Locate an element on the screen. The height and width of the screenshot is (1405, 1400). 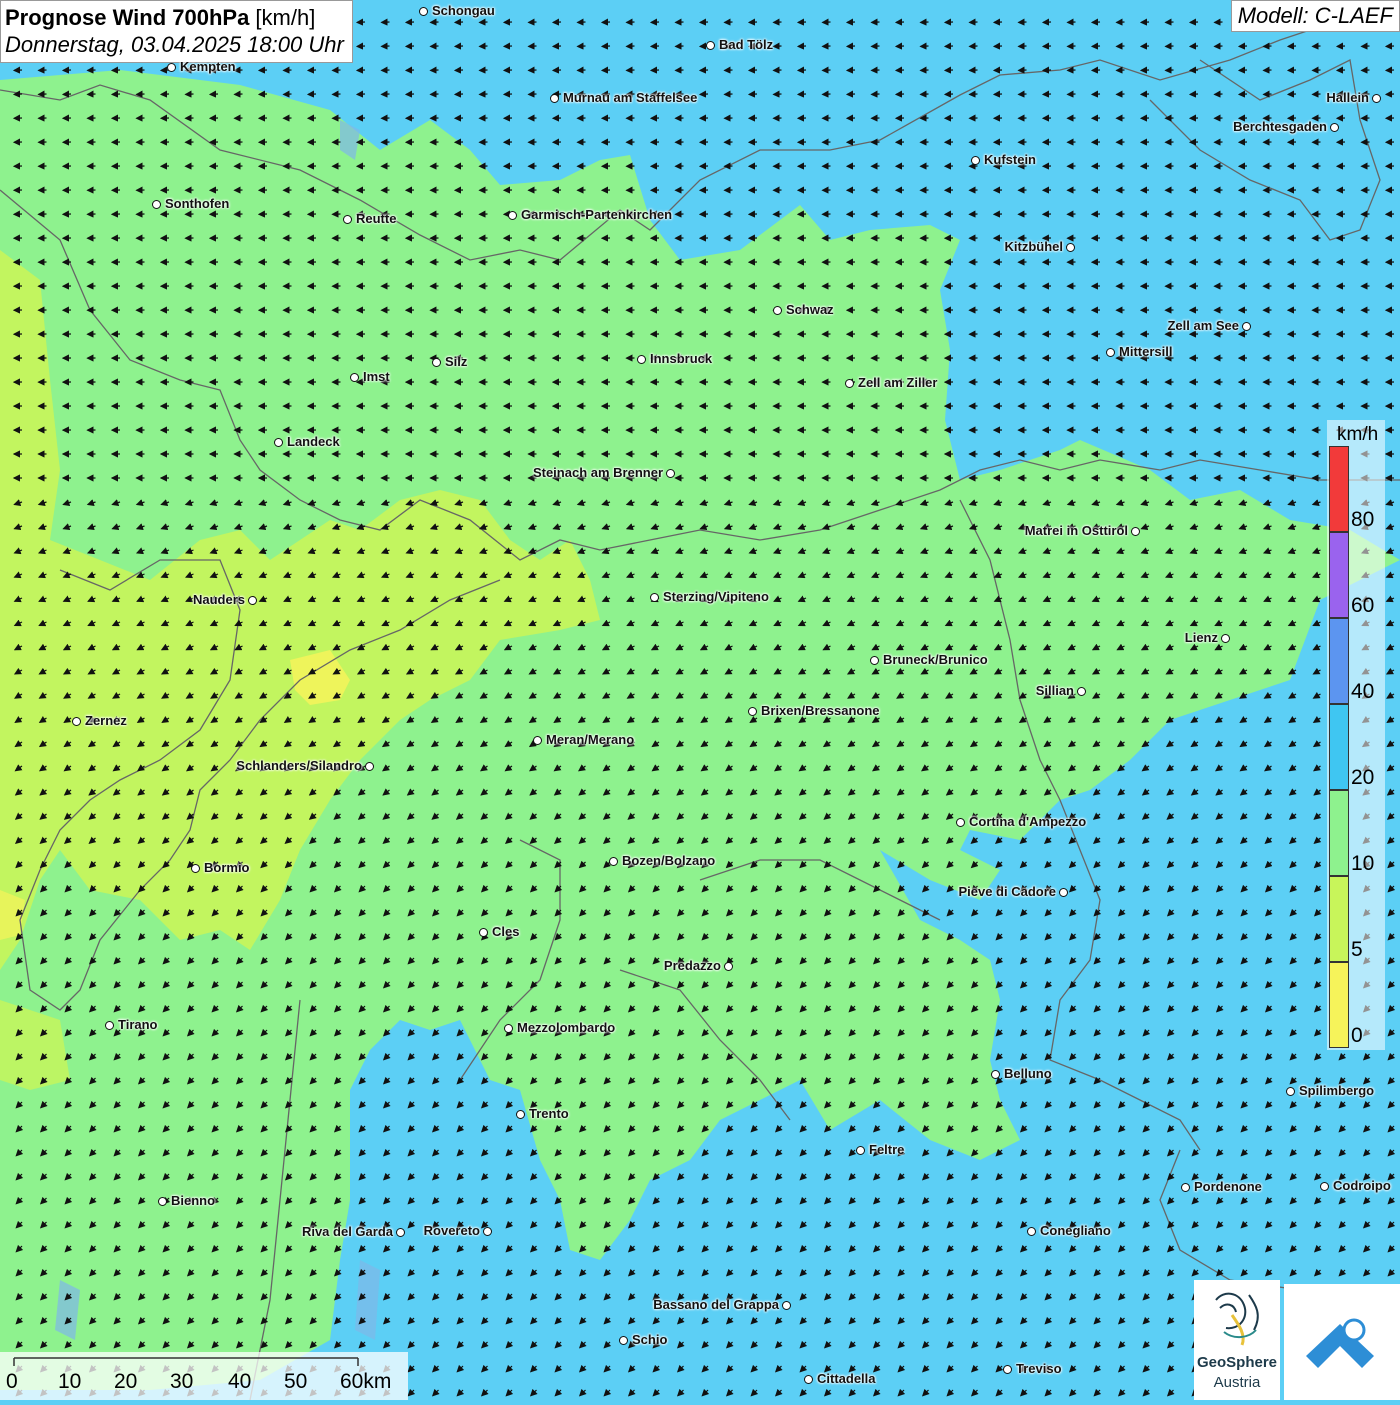
city-label: Bruneck/Brunico is located at coordinates (935, 659).